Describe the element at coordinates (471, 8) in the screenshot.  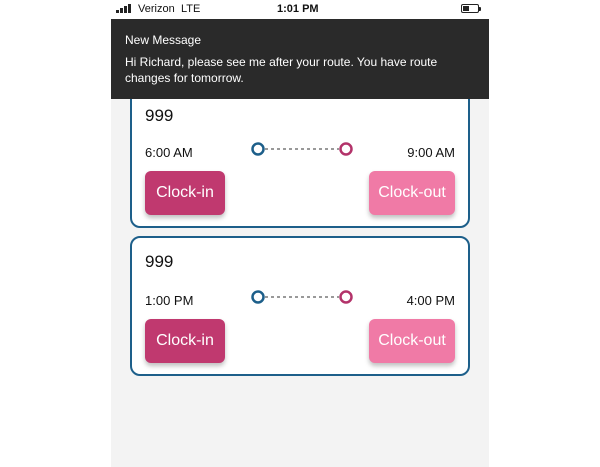
I see `battery-icon` at that location.